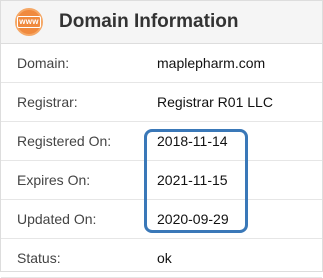 The width and height of the screenshot is (323, 278). What do you see at coordinates (57, 219) in the screenshot?
I see `row-label: Updated On:` at bounding box center [57, 219].